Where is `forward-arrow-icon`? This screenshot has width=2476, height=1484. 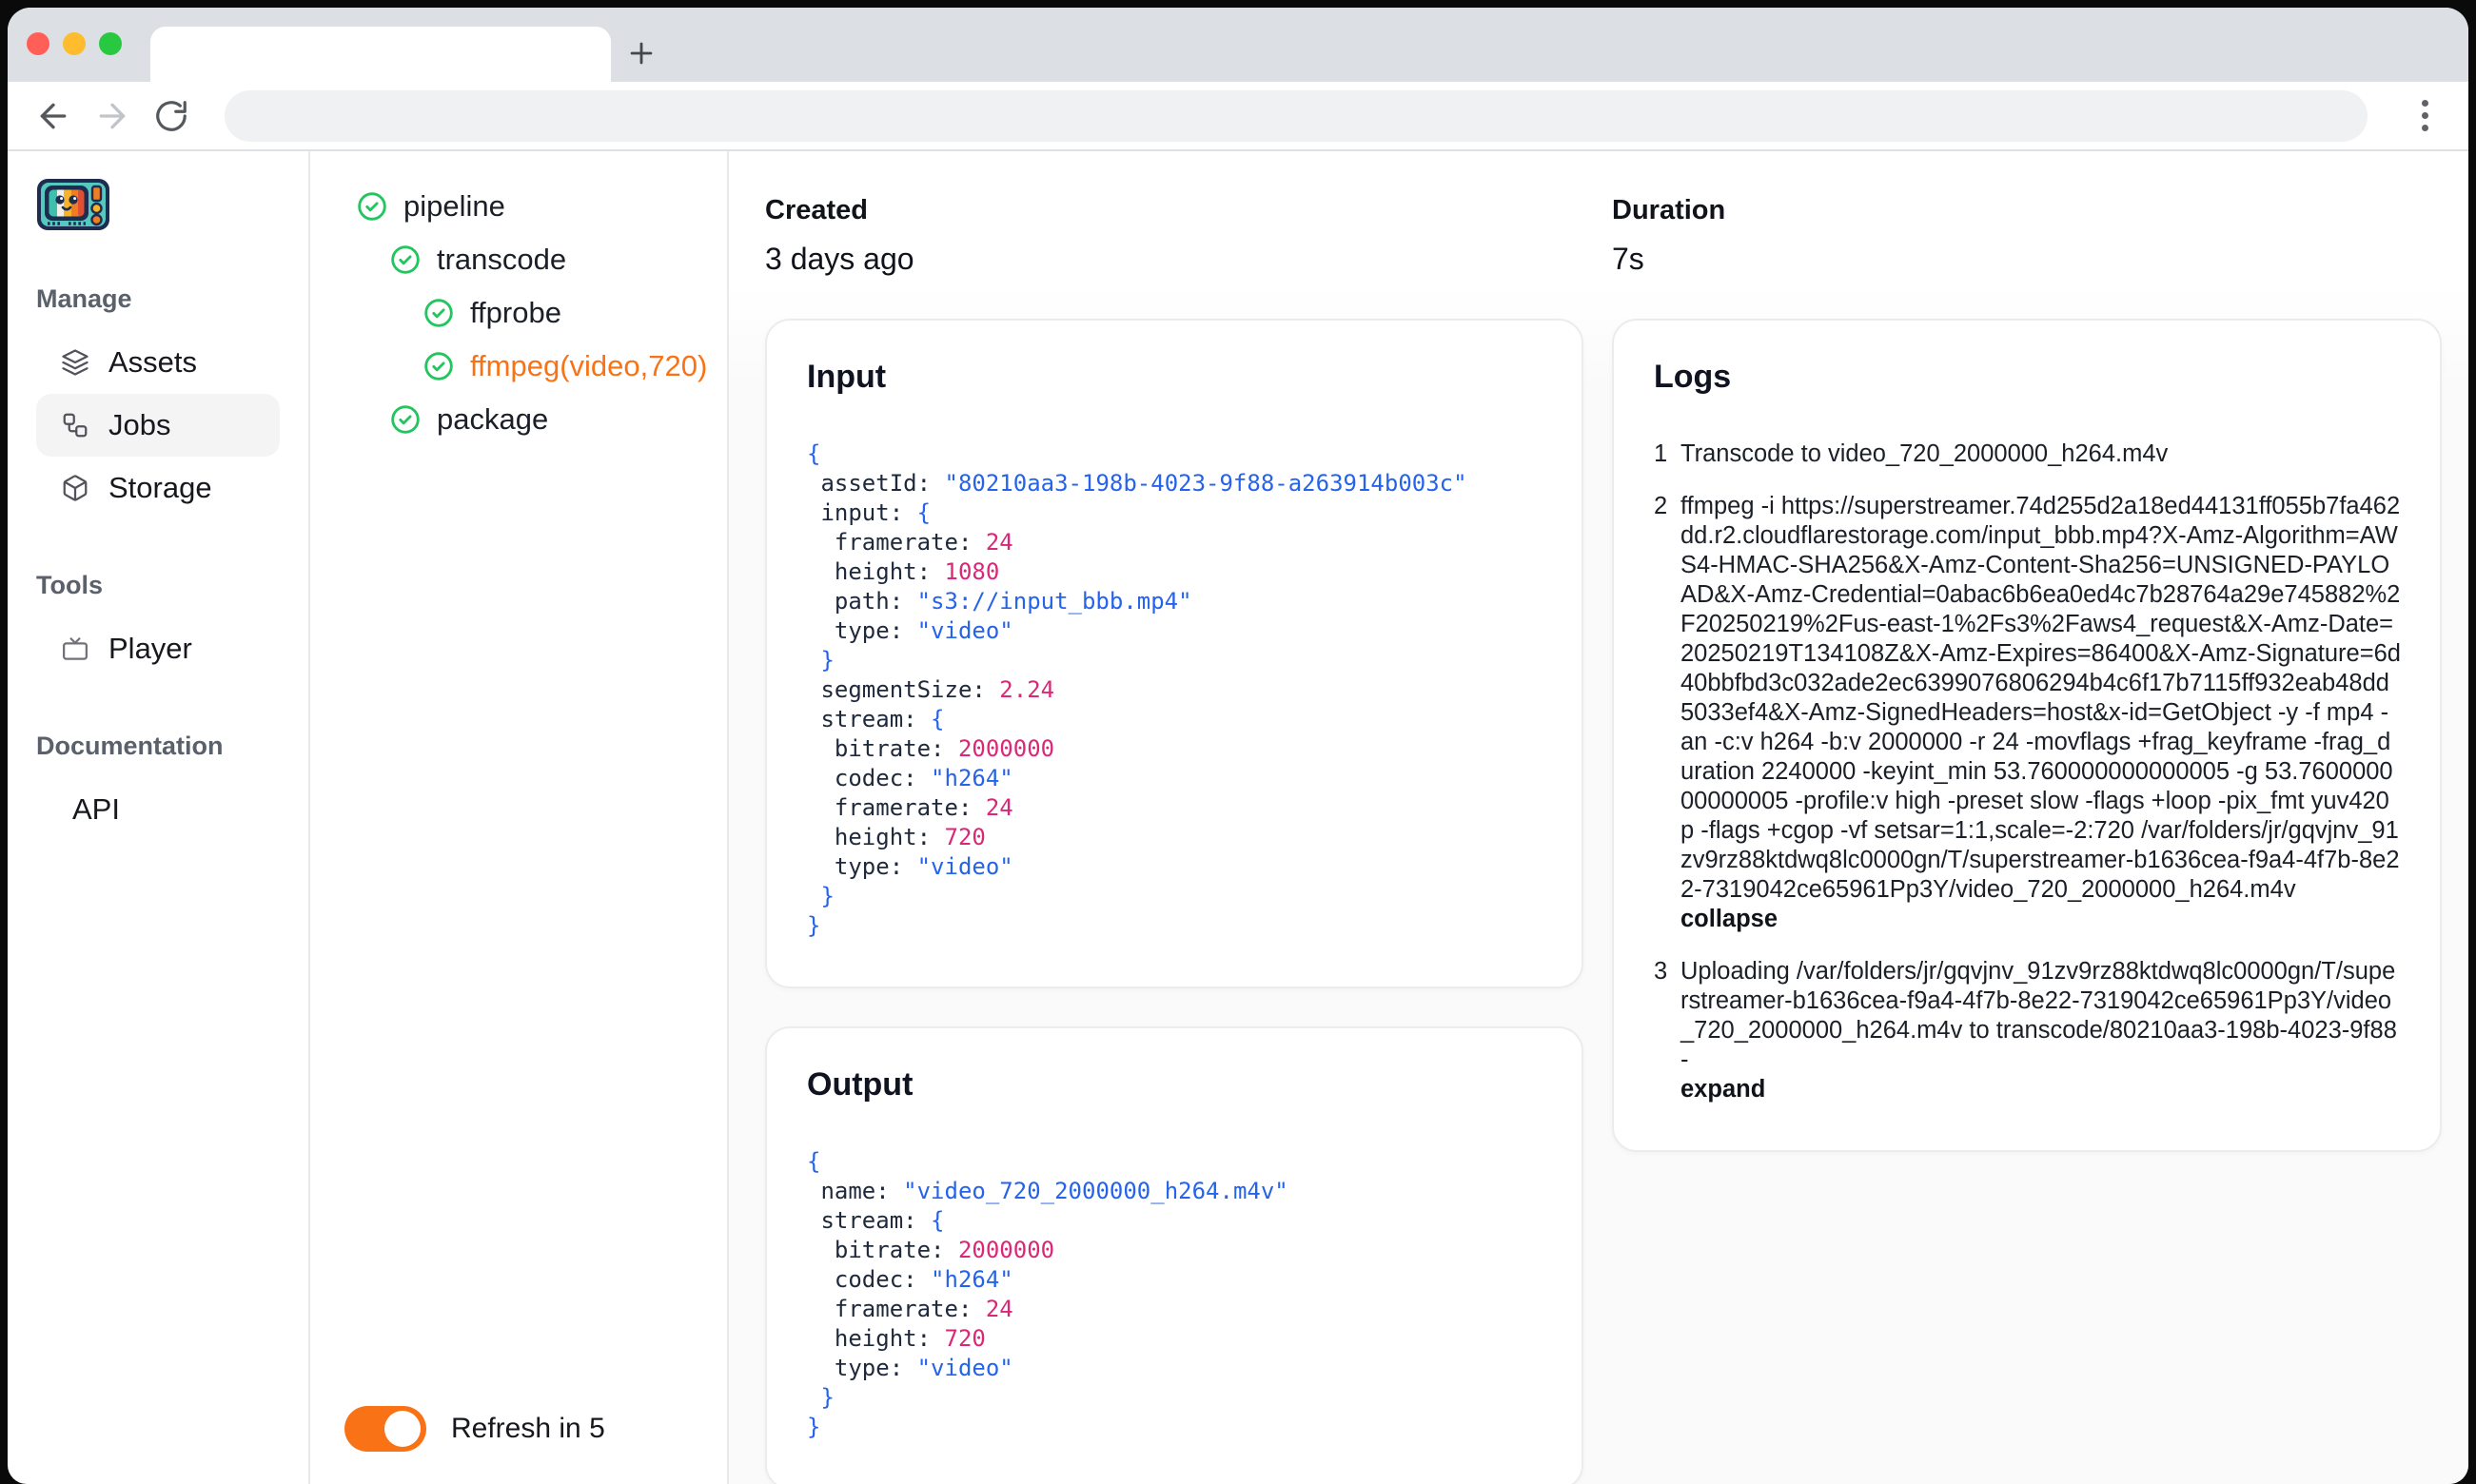
forward-arrow-icon is located at coordinates (112, 116).